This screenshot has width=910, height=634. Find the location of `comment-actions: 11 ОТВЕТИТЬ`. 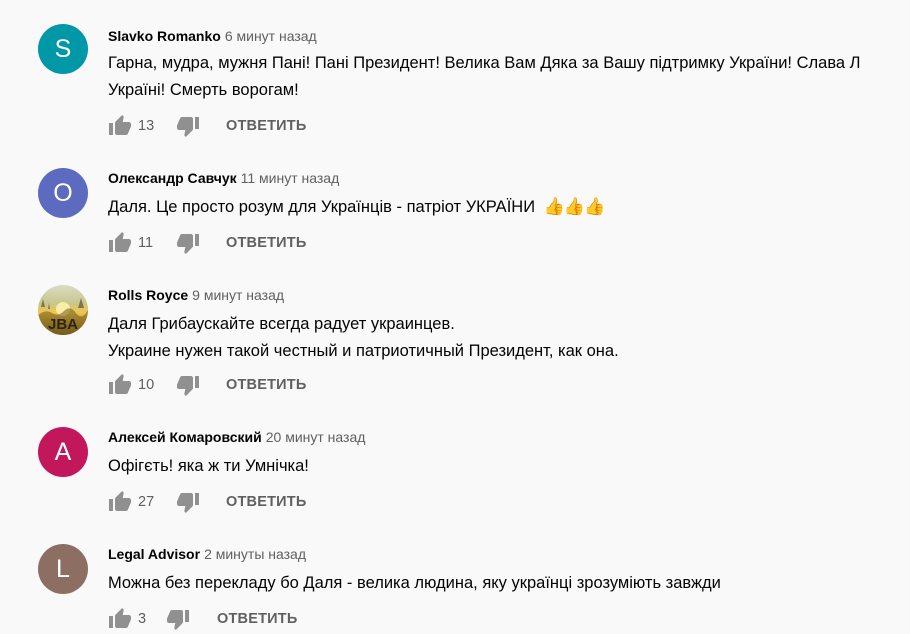

comment-actions: 11 ОТВЕТИТЬ is located at coordinates (308, 243).